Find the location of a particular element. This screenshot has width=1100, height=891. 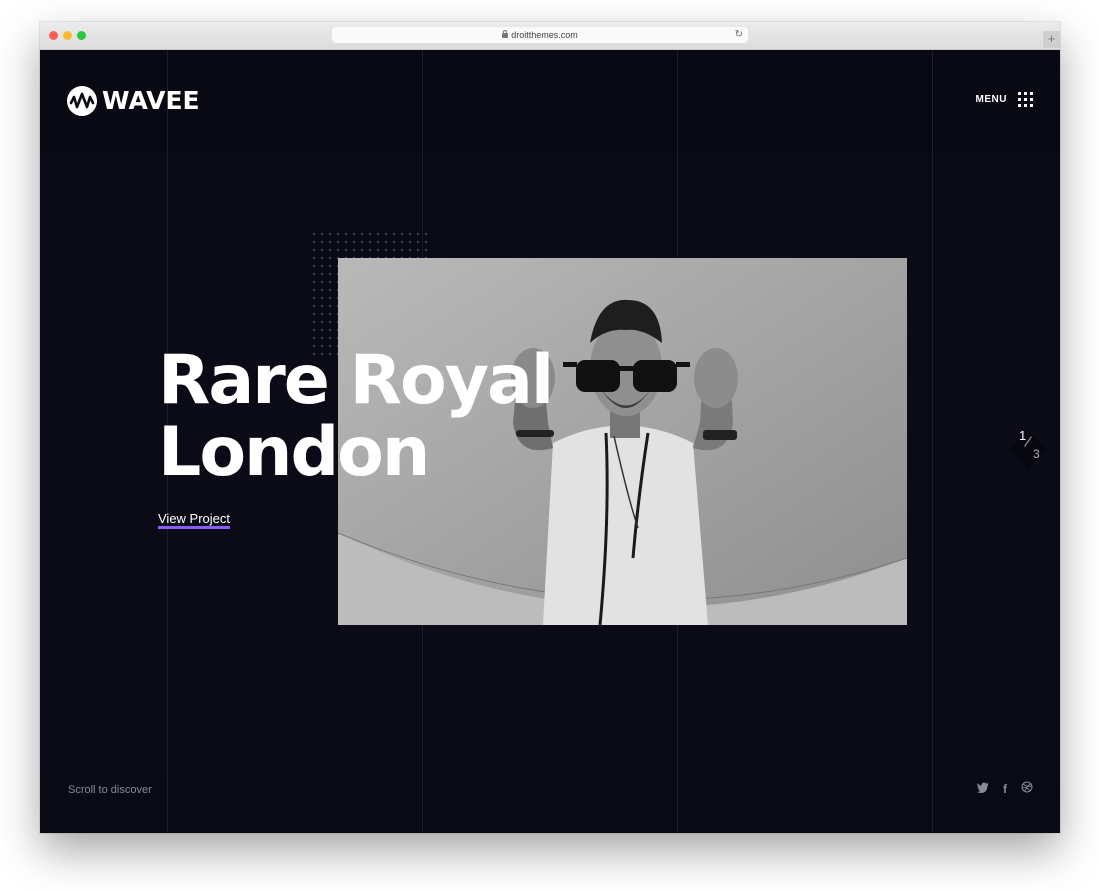

grid-line is located at coordinates (932, 441).